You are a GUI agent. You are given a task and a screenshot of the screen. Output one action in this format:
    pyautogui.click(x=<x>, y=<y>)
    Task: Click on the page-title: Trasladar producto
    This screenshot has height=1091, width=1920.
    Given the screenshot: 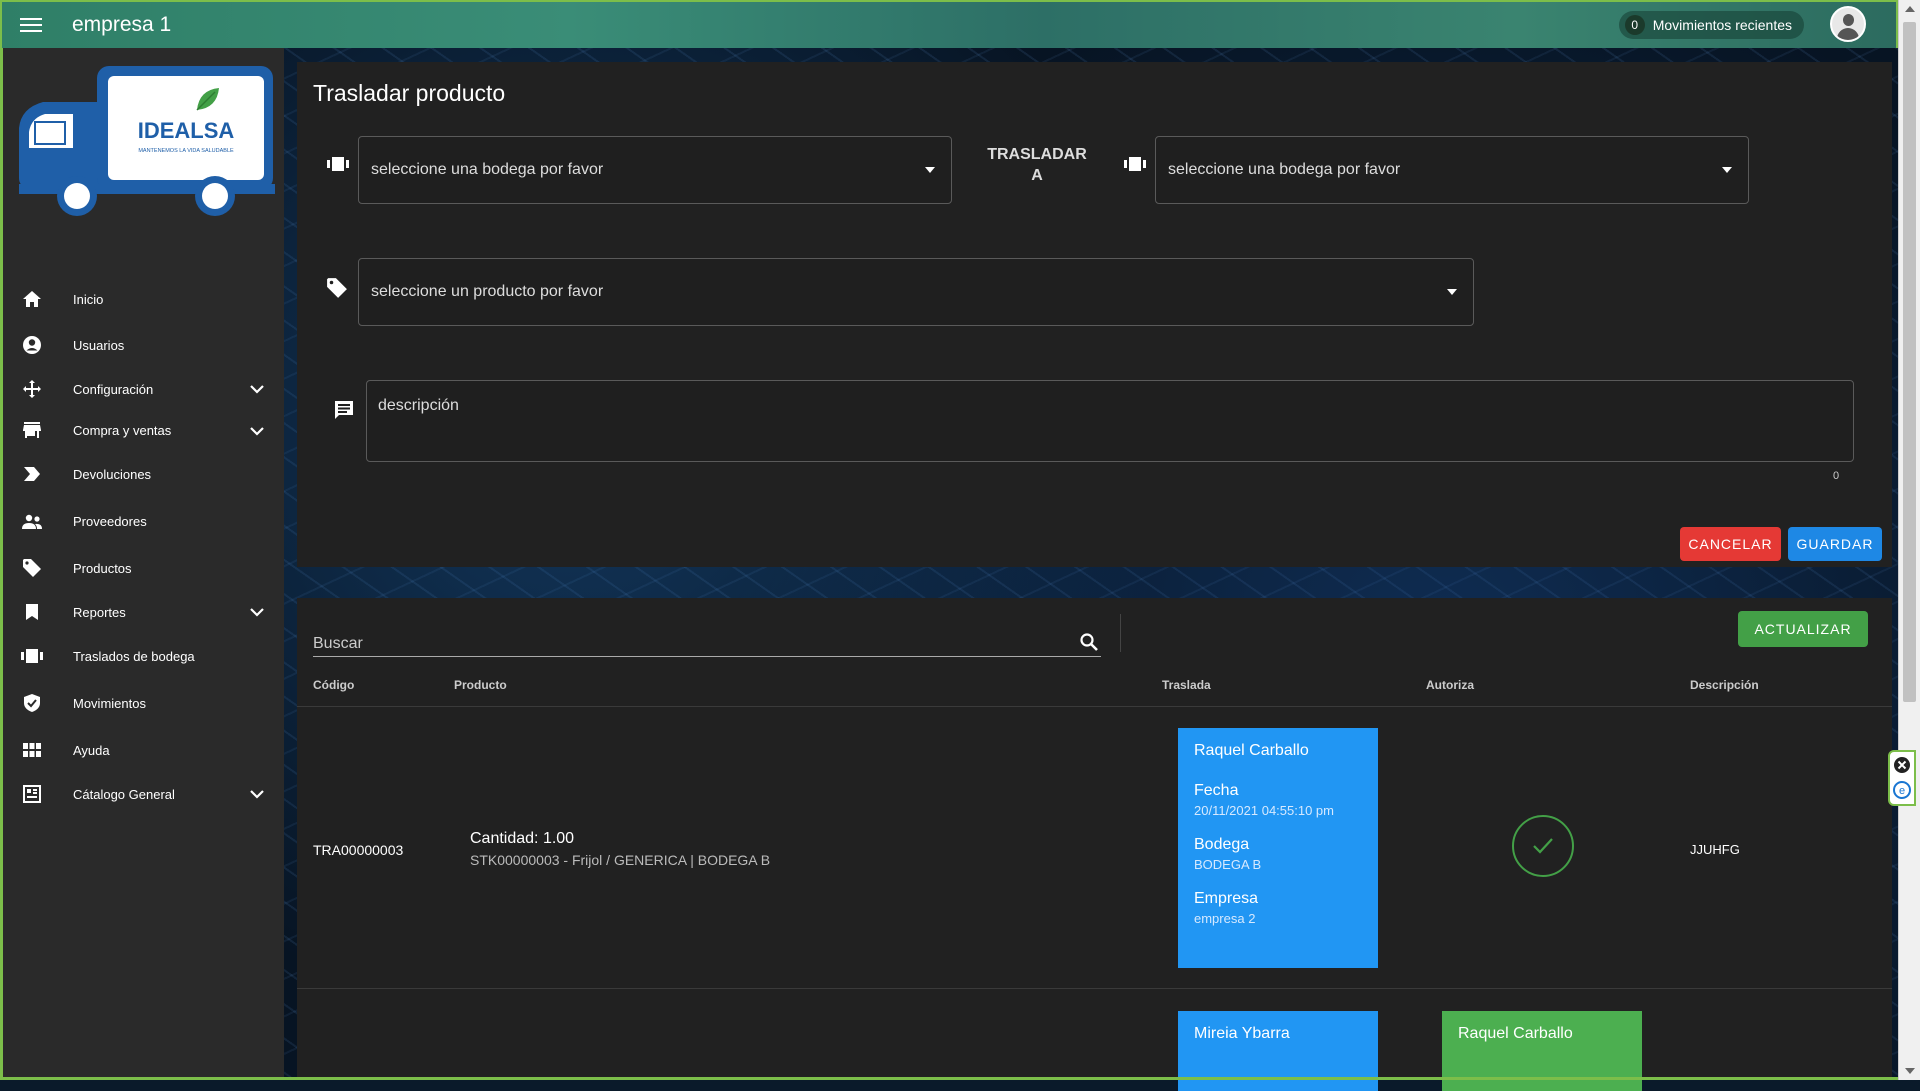 What is the action you would take?
    pyautogui.click(x=409, y=93)
    